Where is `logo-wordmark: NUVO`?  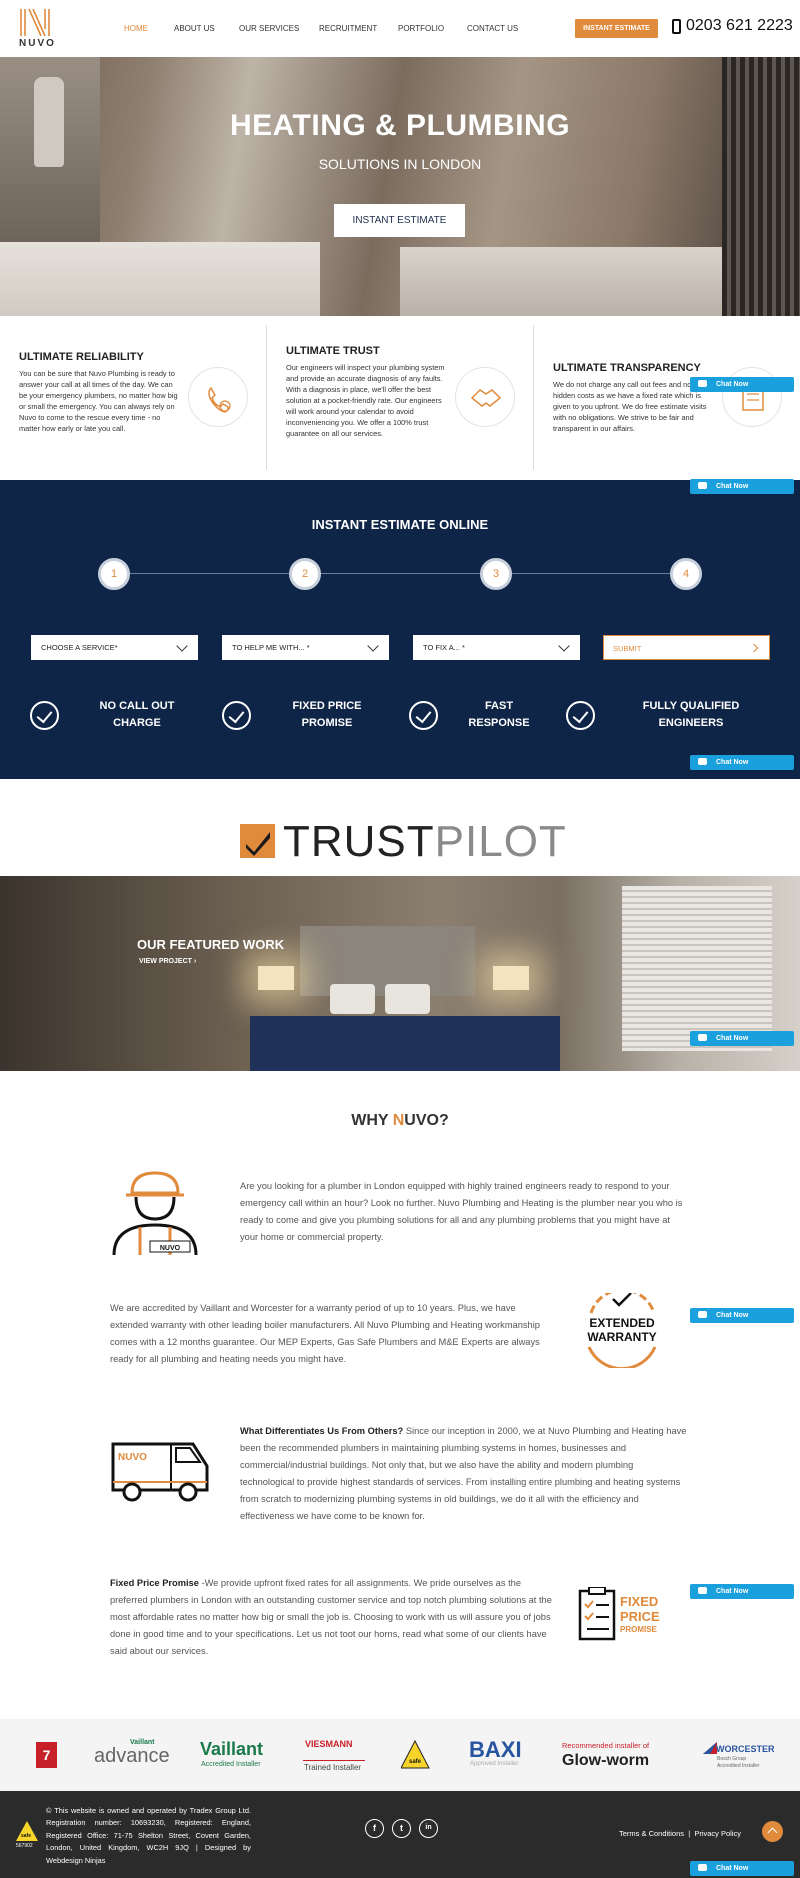
logo-wordmark: NUVO is located at coordinates (37, 43).